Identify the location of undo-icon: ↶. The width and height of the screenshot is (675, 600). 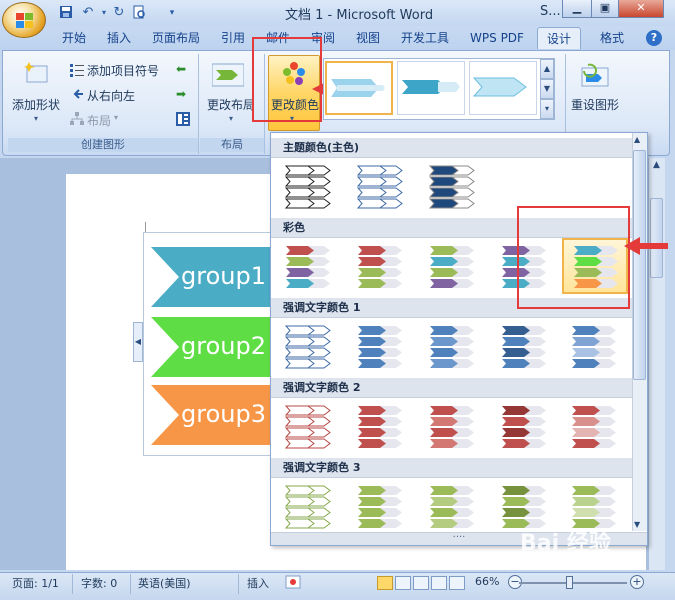
(88, 13).